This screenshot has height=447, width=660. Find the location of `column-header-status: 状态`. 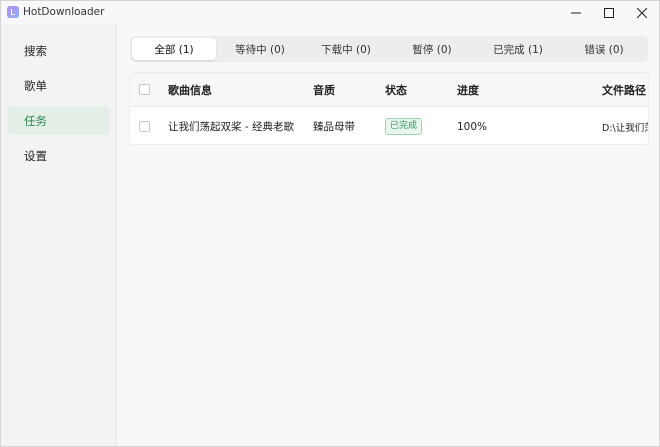

column-header-status: 状态 is located at coordinates (396, 89).